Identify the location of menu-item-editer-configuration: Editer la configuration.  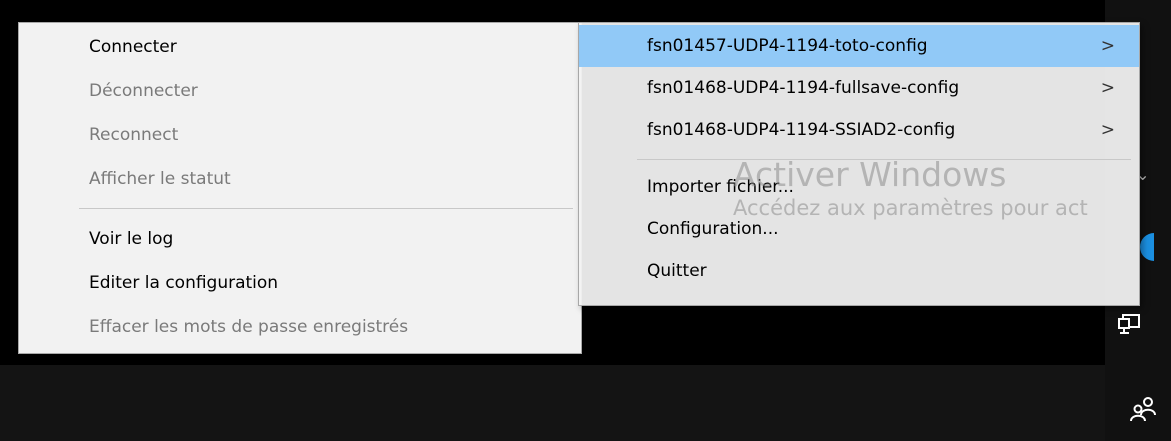
(300, 283).